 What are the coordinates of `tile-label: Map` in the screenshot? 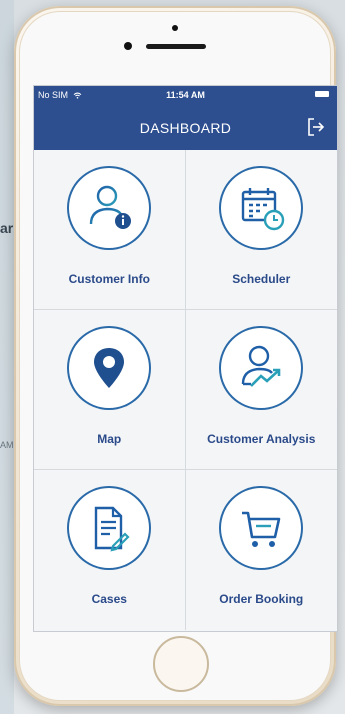 It's located at (109, 439).